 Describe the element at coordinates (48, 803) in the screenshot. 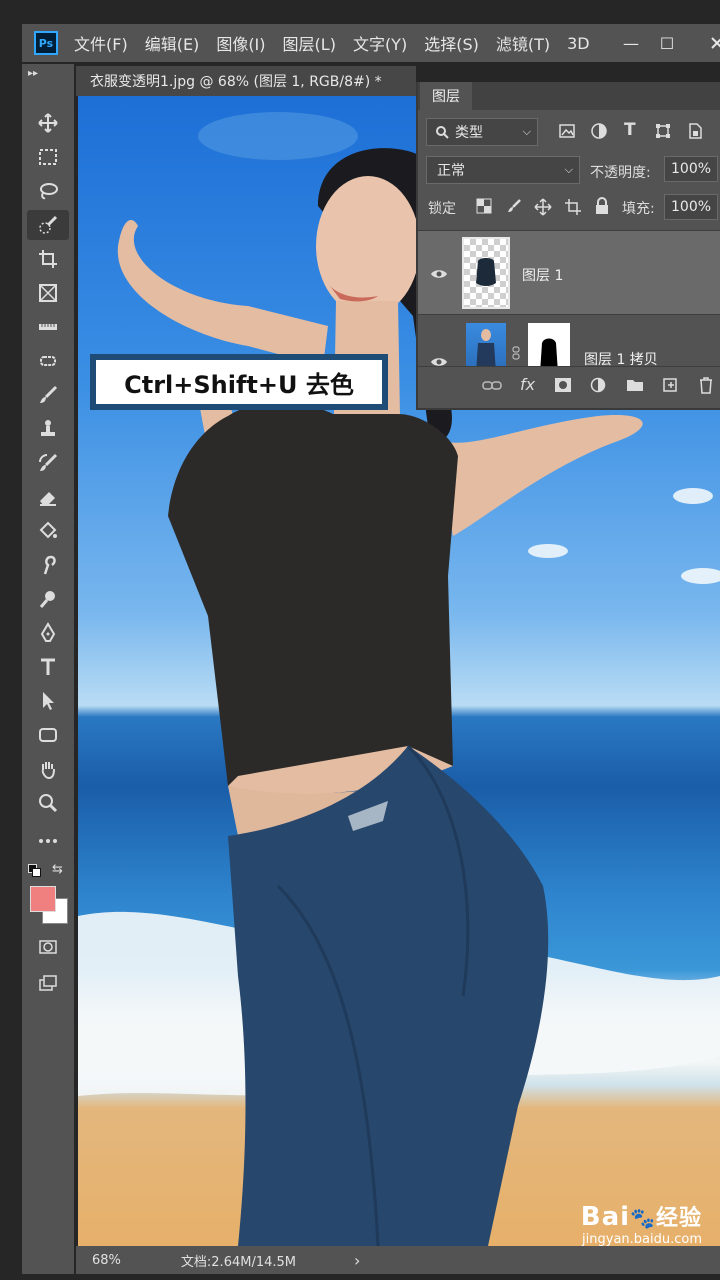

I see `zoom-tool` at that location.